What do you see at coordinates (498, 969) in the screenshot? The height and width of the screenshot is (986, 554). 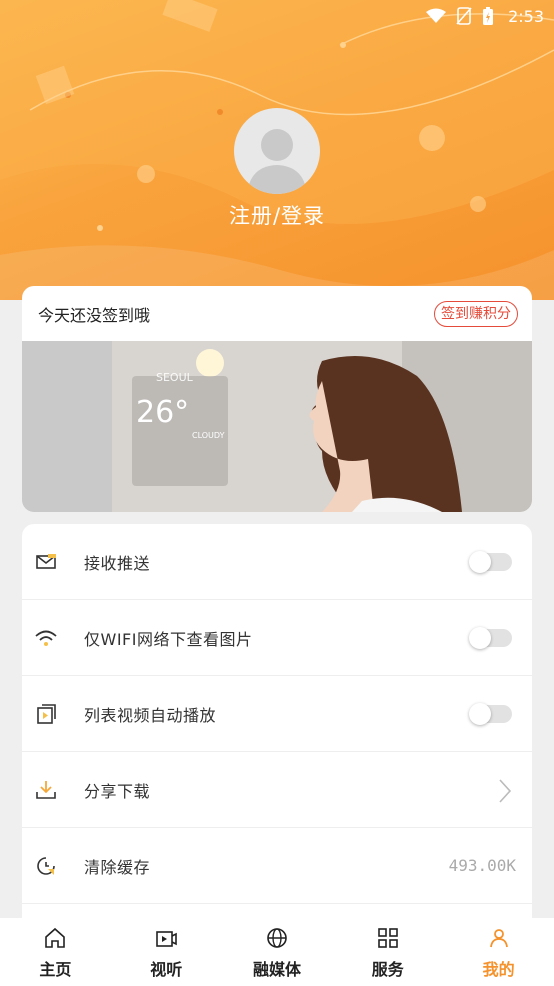 I see `tab-label: 我的` at bounding box center [498, 969].